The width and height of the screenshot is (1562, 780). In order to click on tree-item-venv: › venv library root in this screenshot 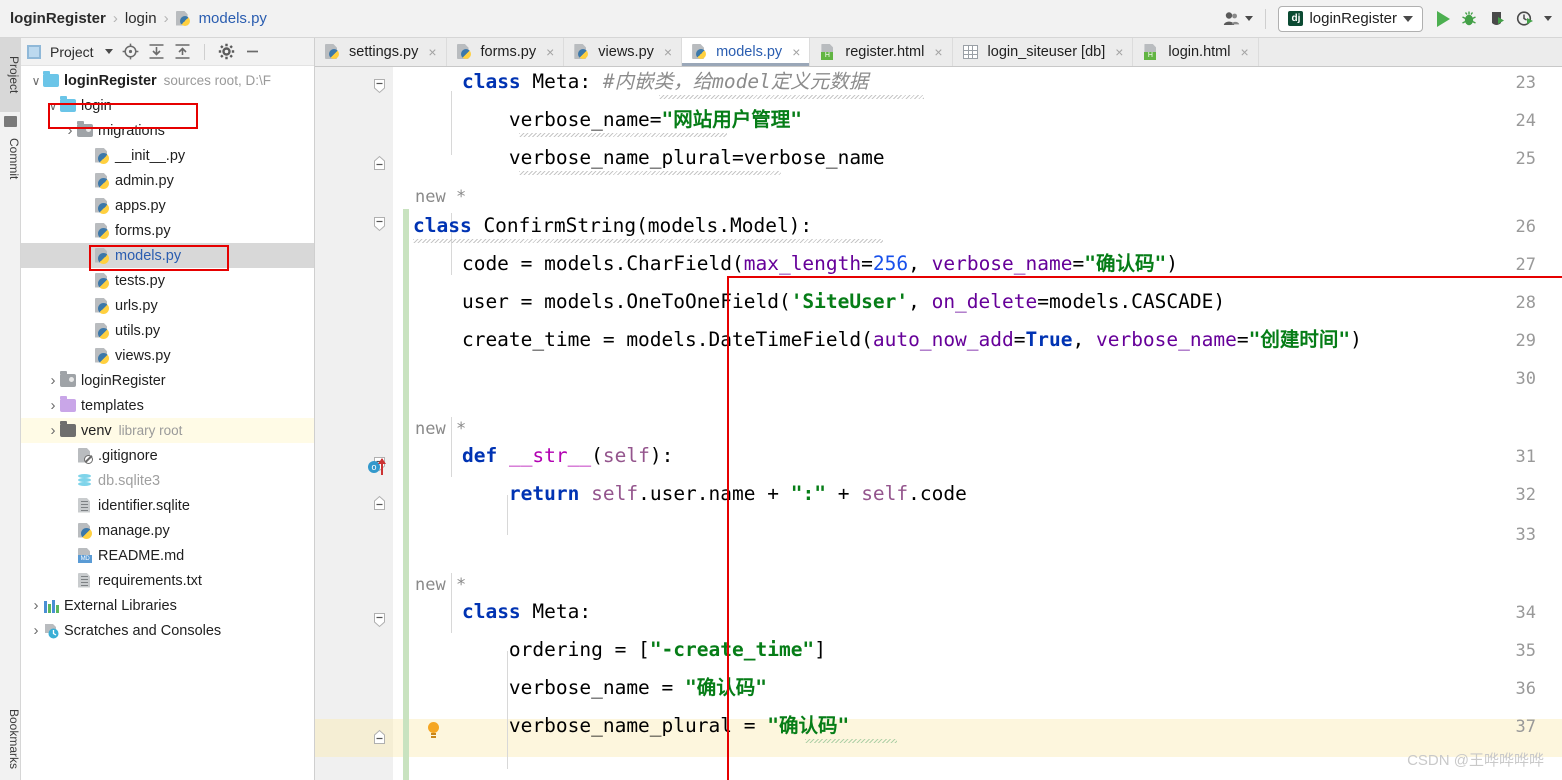, I will do `click(167, 430)`.